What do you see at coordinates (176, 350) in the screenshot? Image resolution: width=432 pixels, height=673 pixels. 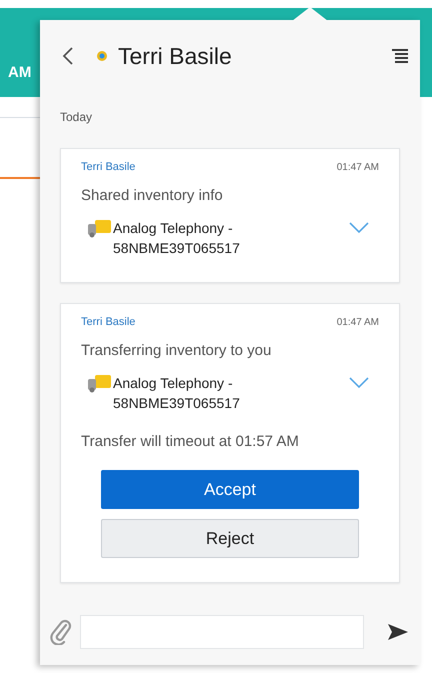 I see `message-text: Transferring inventory to you` at bounding box center [176, 350].